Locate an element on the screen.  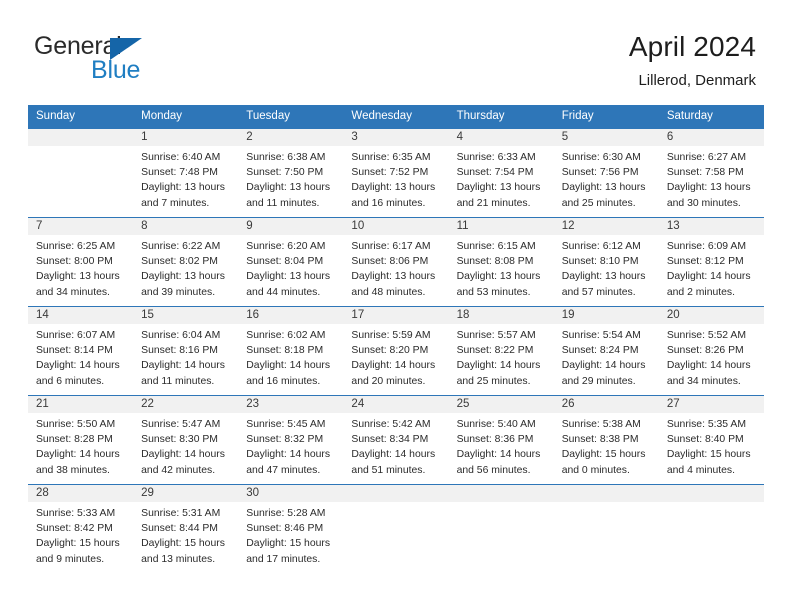
sunrise-text: Sunrise: 5:35 AM is located at coordinates (706, 424).